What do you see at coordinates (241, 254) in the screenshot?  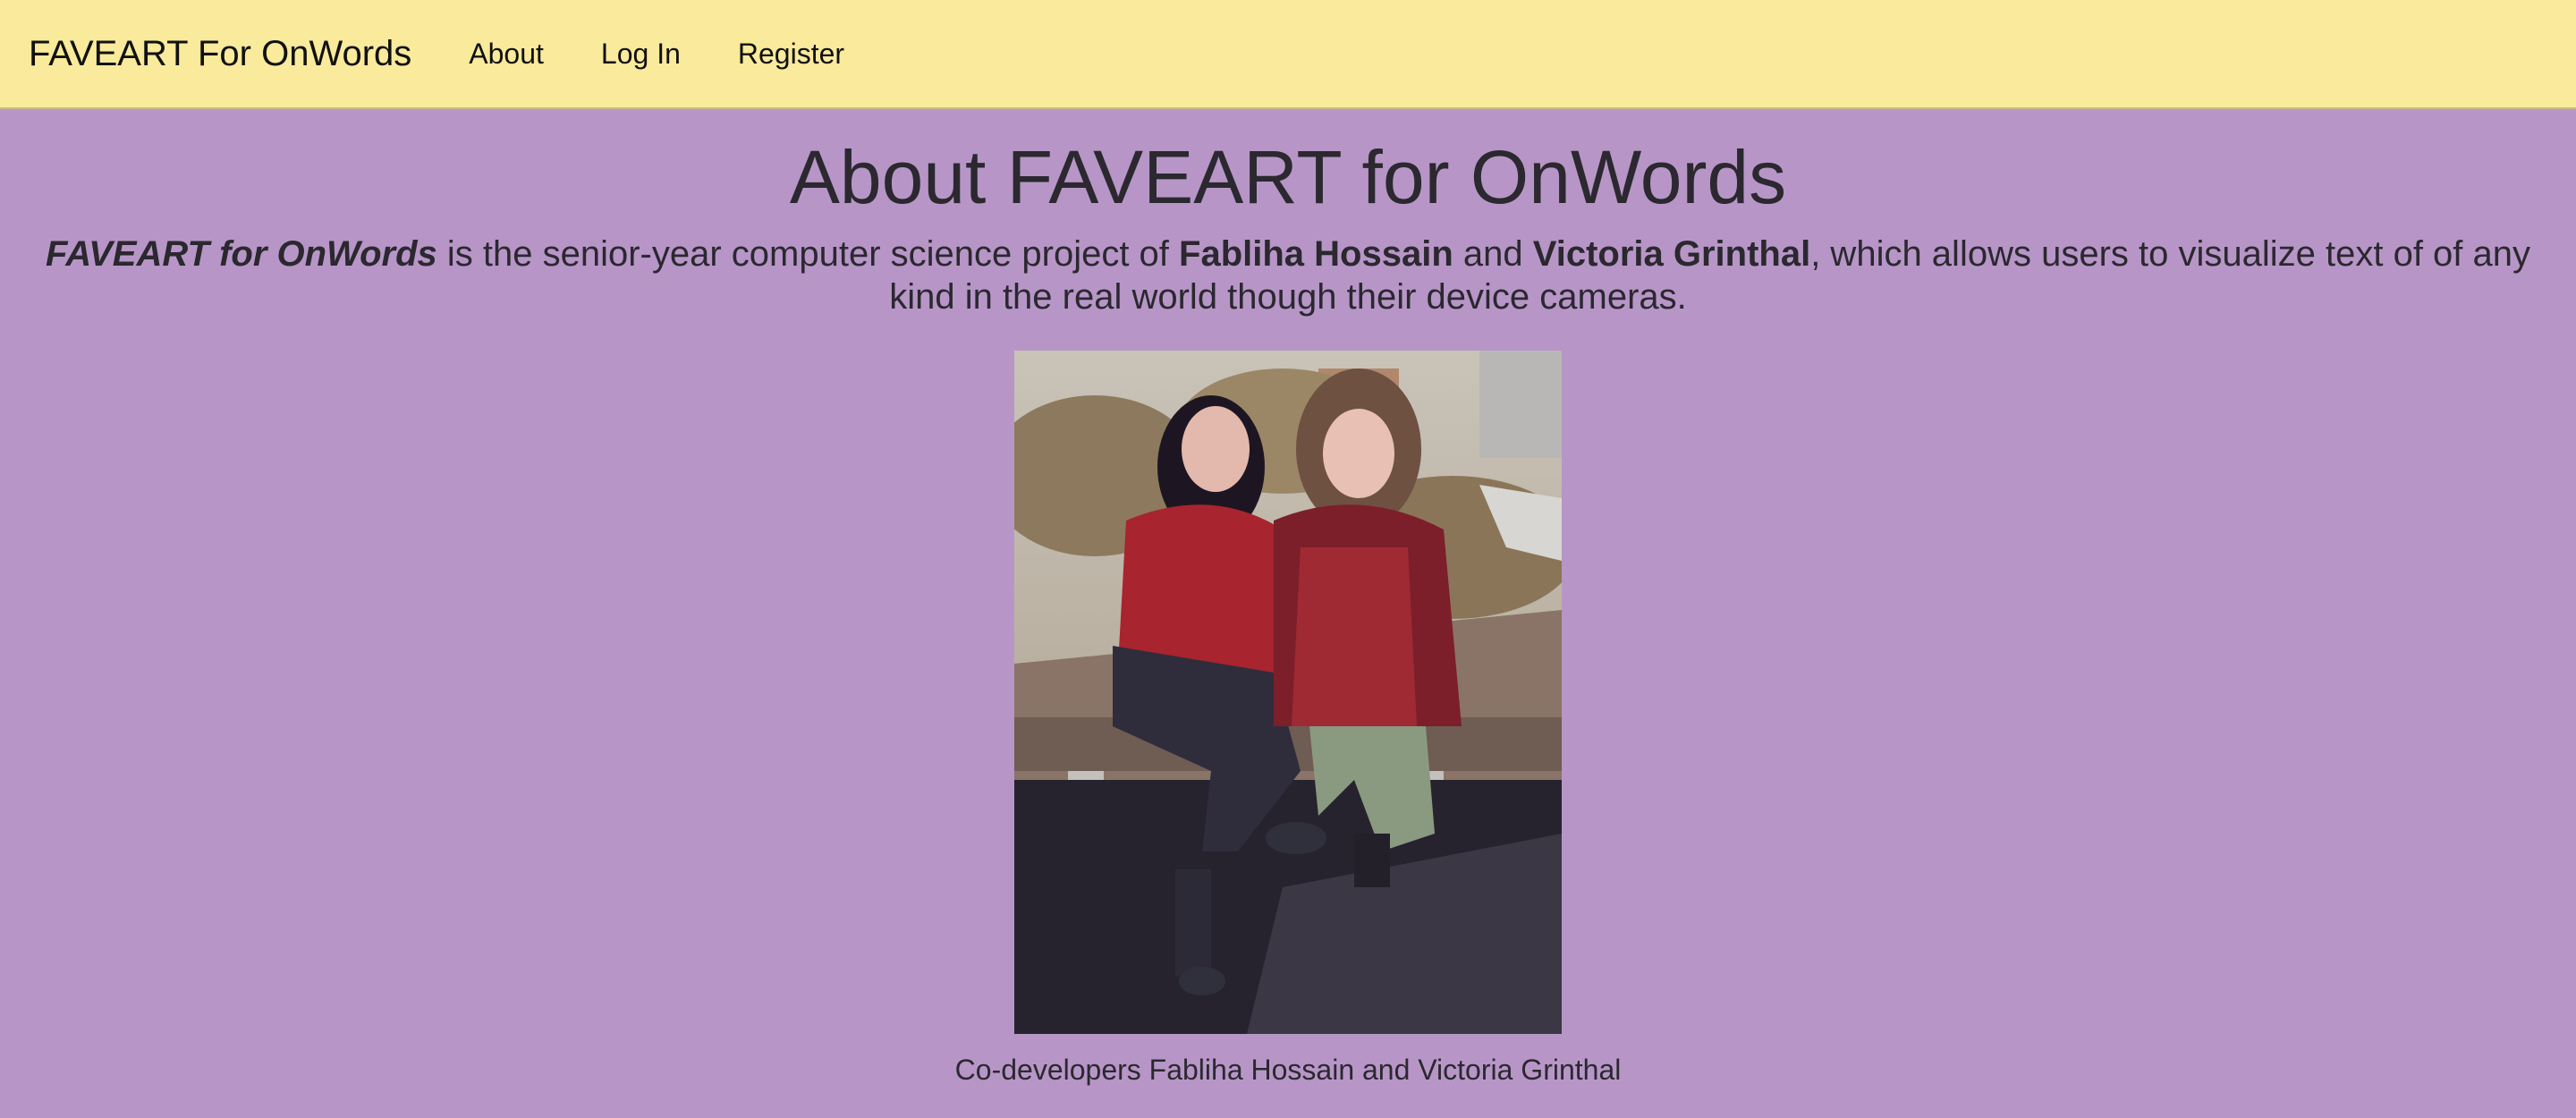 I see `project-name: FAVEART for OnWords` at bounding box center [241, 254].